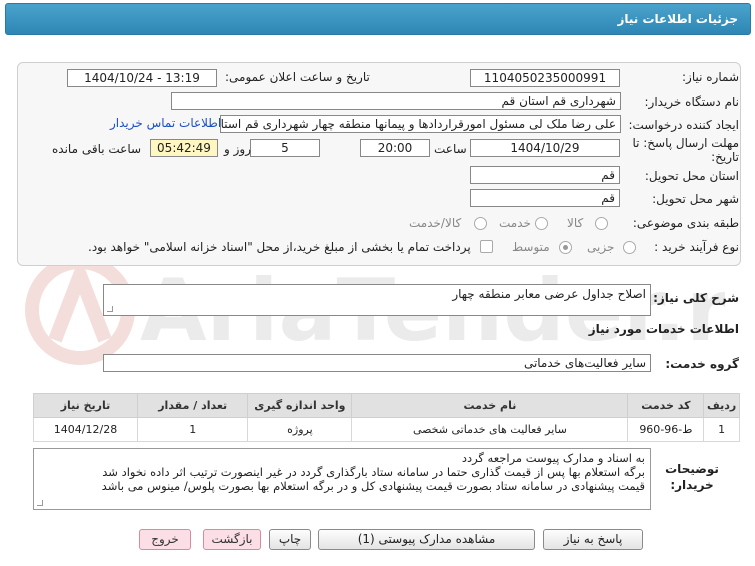  I want to click on province-field: قم, so click(545, 175).